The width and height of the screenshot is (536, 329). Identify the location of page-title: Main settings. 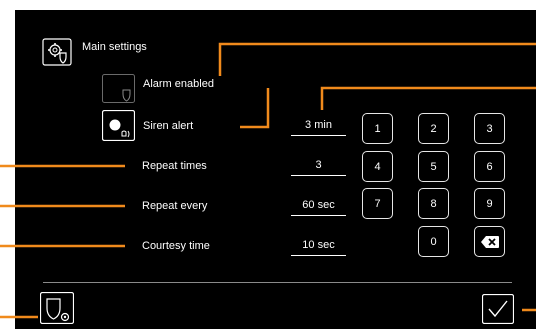
(114, 47).